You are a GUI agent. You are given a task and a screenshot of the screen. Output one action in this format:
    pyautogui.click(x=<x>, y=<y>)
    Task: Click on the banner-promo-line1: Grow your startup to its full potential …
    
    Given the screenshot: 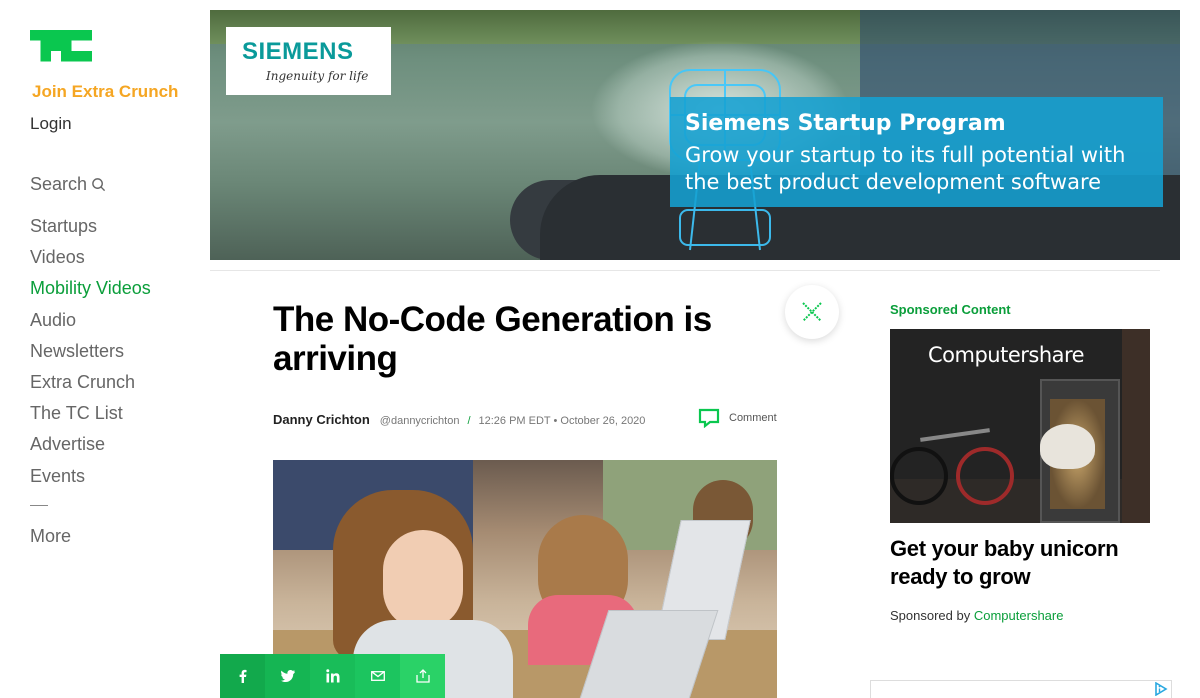 What is the action you would take?
    pyautogui.click(x=905, y=155)
    